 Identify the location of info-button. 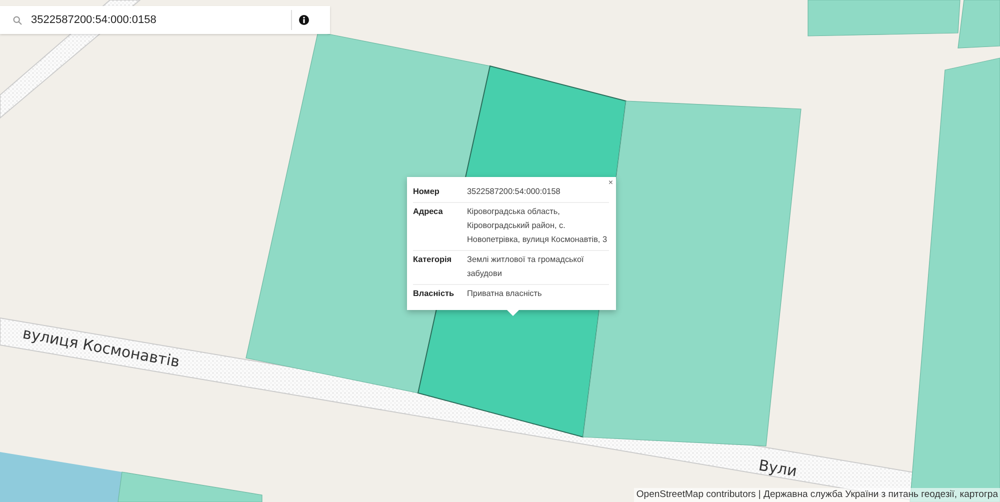
(304, 20).